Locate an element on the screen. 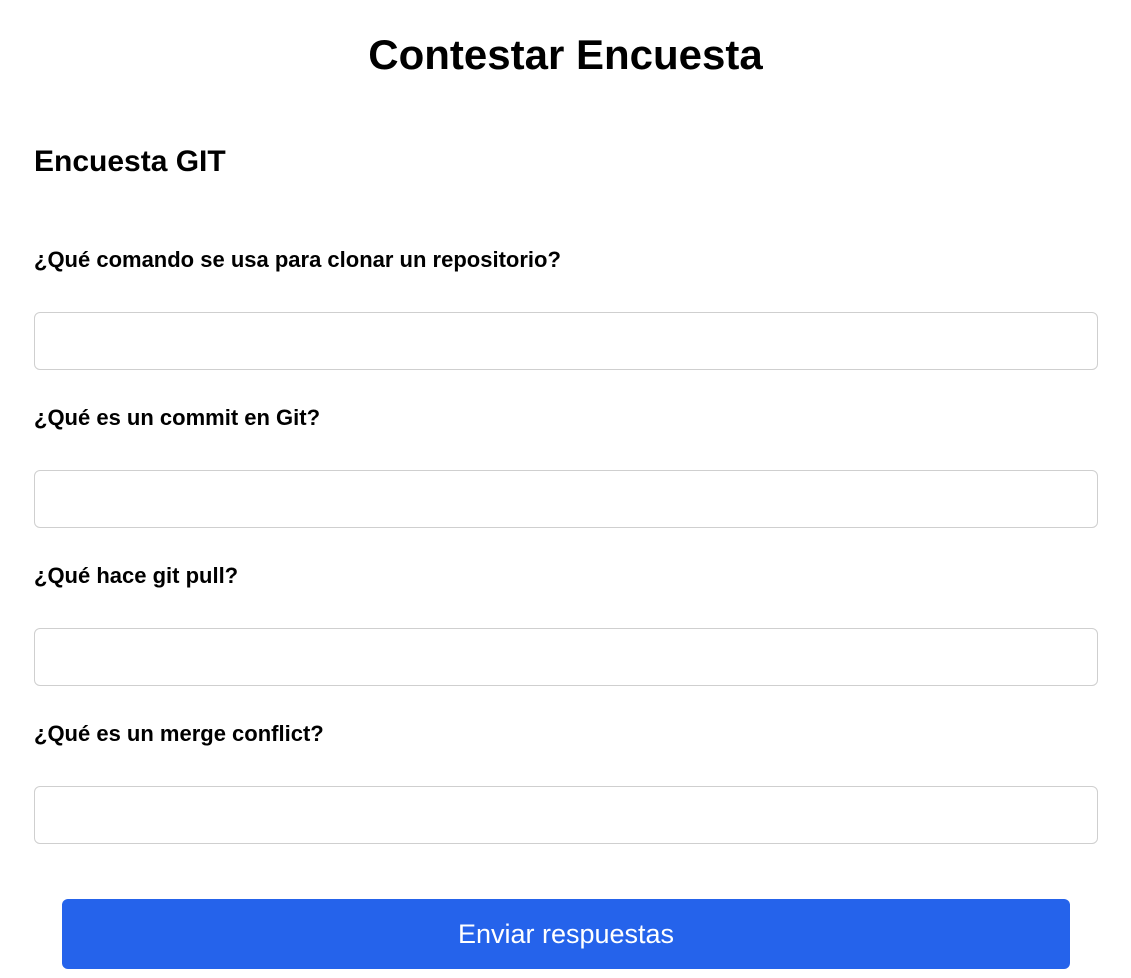 The width and height of the screenshot is (1131, 978). question-2-answer-input is located at coordinates (566, 499).